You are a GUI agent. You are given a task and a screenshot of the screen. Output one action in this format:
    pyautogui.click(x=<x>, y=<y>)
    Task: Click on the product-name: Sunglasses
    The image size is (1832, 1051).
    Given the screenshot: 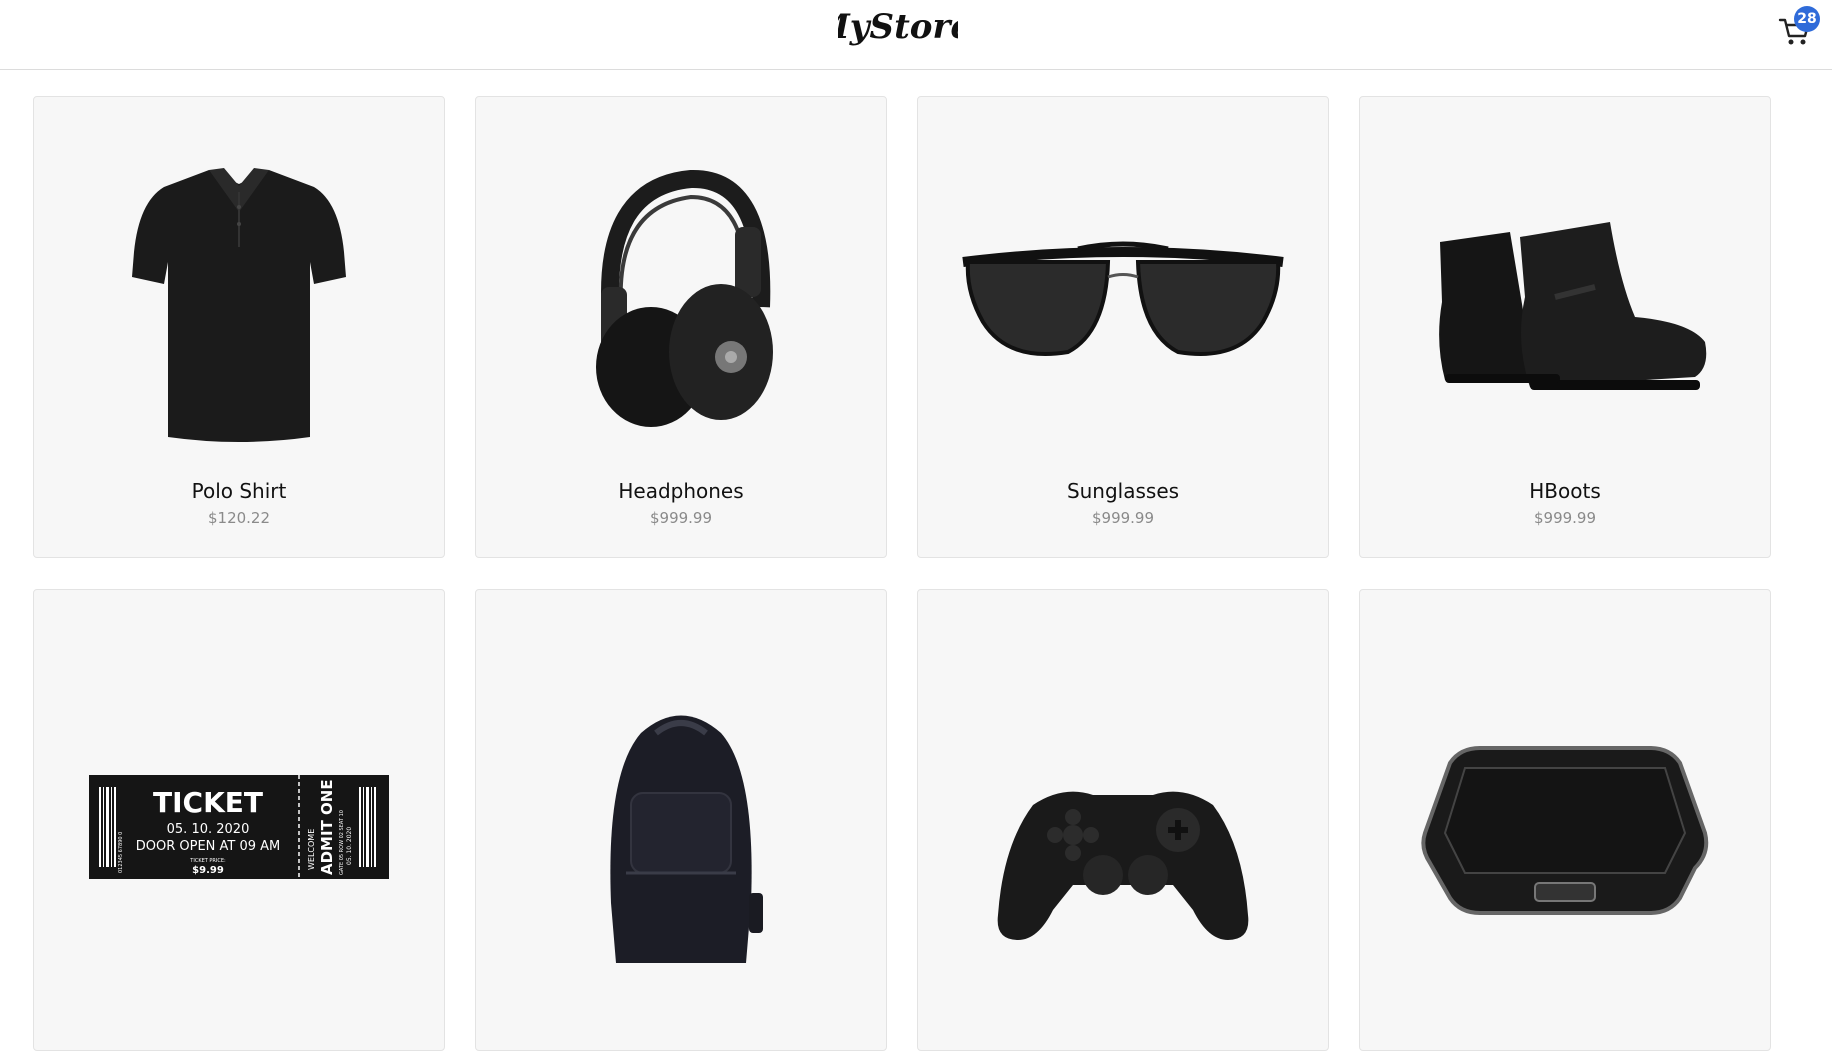 What is the action you would take?
    pyautogui.click(x=1123, y=491)
    